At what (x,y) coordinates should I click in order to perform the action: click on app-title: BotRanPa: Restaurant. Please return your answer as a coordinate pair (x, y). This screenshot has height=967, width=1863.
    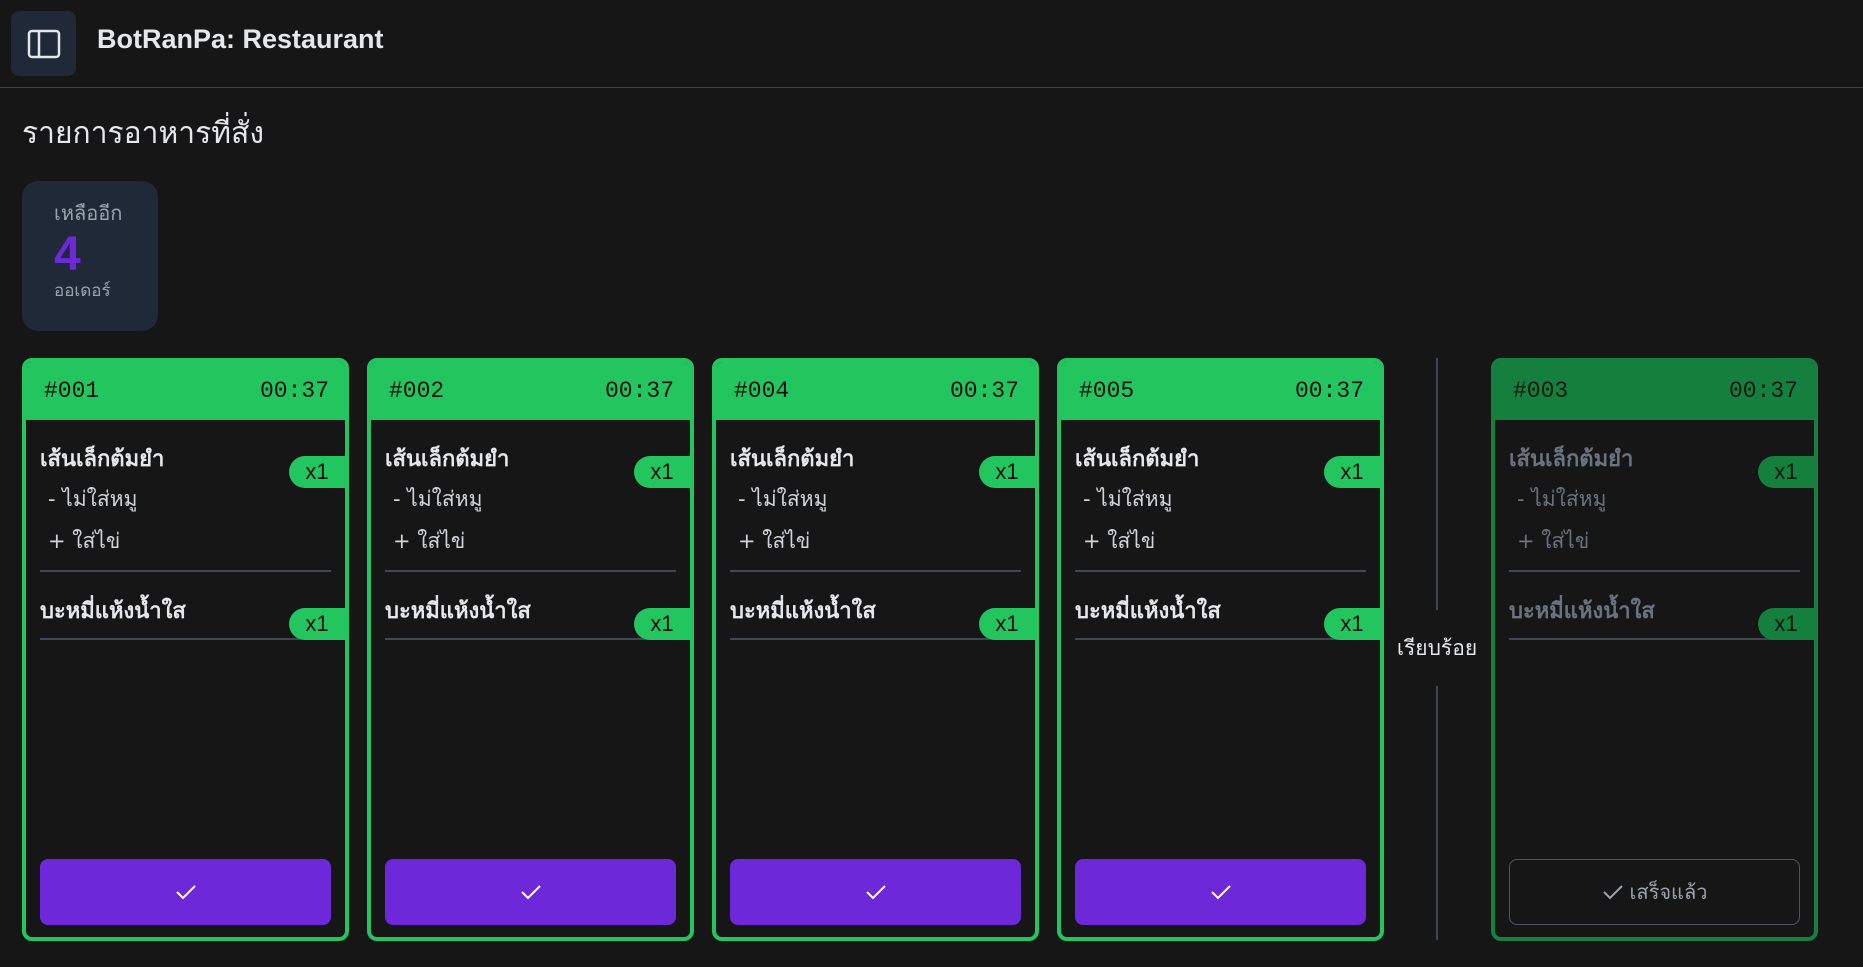
    Looking at the image, I should click on (240, 39).